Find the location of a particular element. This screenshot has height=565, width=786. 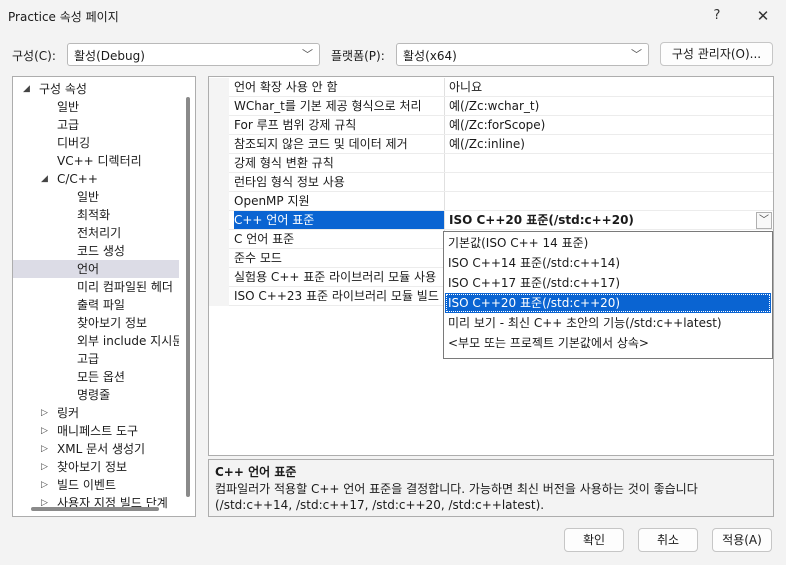

tree-item: 언어 is located at coordinates (96, 269).